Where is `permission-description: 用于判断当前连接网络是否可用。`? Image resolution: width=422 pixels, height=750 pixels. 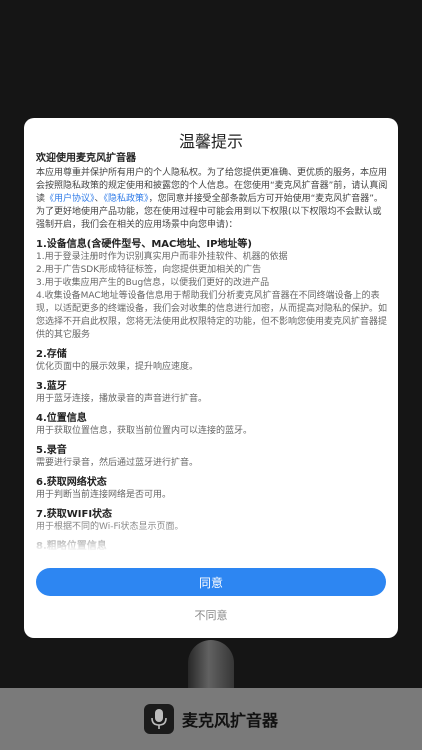 permission-description: 用于判断当前连接网络是否可用。 is located at coordinates (104, 495).